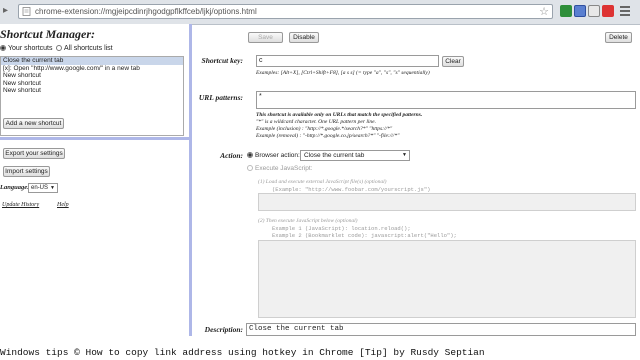  What do you see at coordinates (220, 97) in the screenshot?
I see `url-patterns-label: URL patterns:` at bounding box center [220, 97].